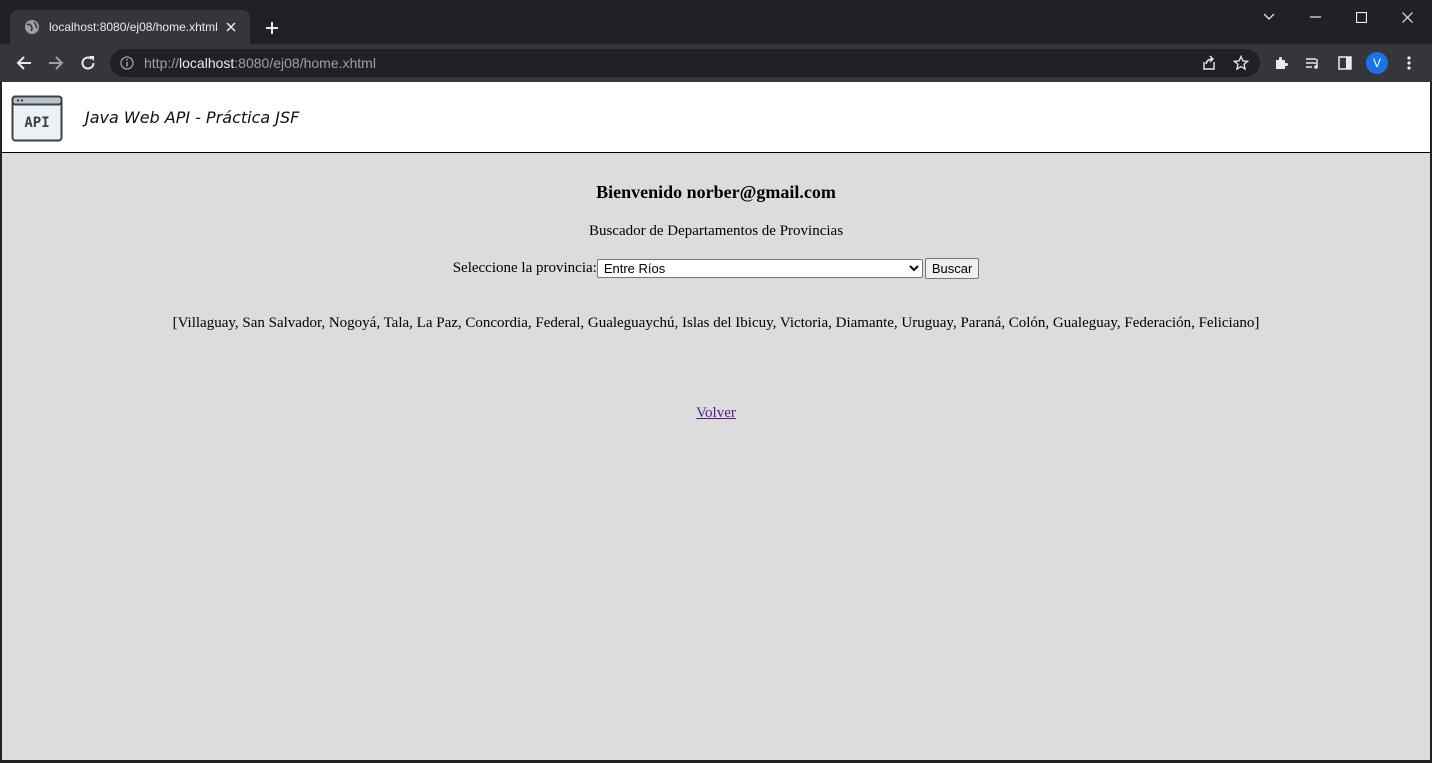 This screenshot has height=763, width=1432. I want to click on kebab-menu-icon, so click(1409, 63).